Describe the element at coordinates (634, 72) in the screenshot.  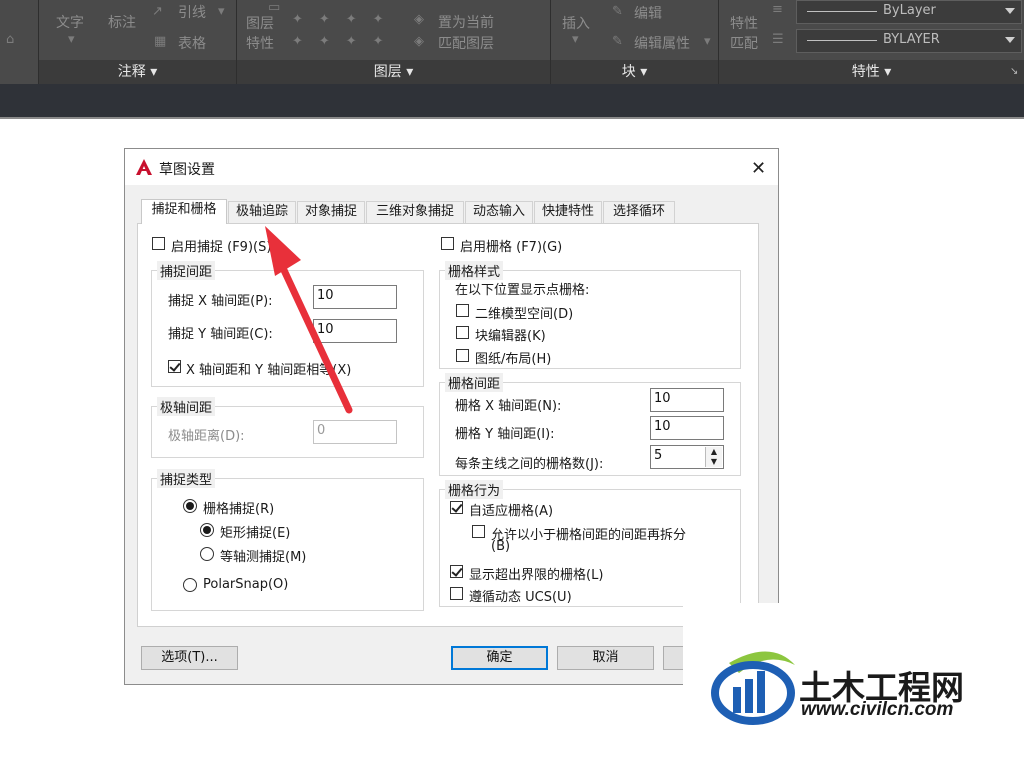
I see `block-group-title: 块 ▾` at that location.